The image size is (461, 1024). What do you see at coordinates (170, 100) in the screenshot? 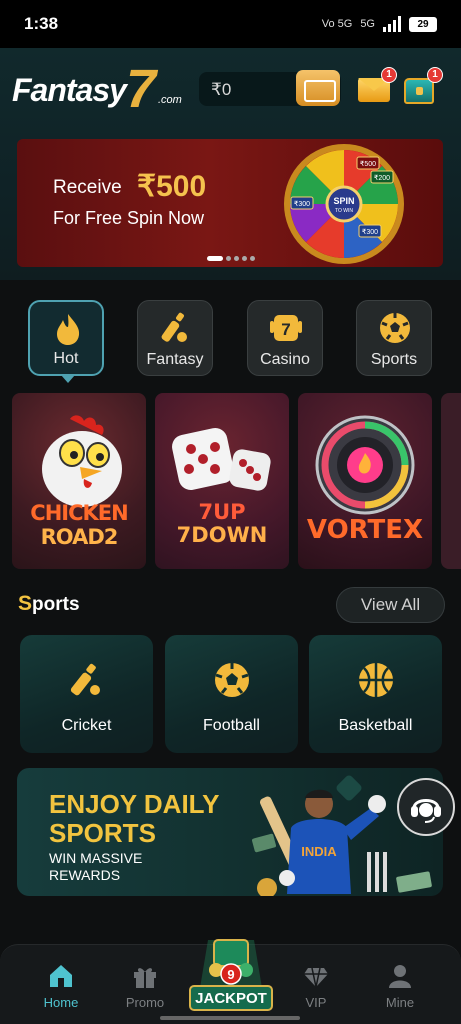
I see `logo-suffix: .com` at bounding box center [170, 100].